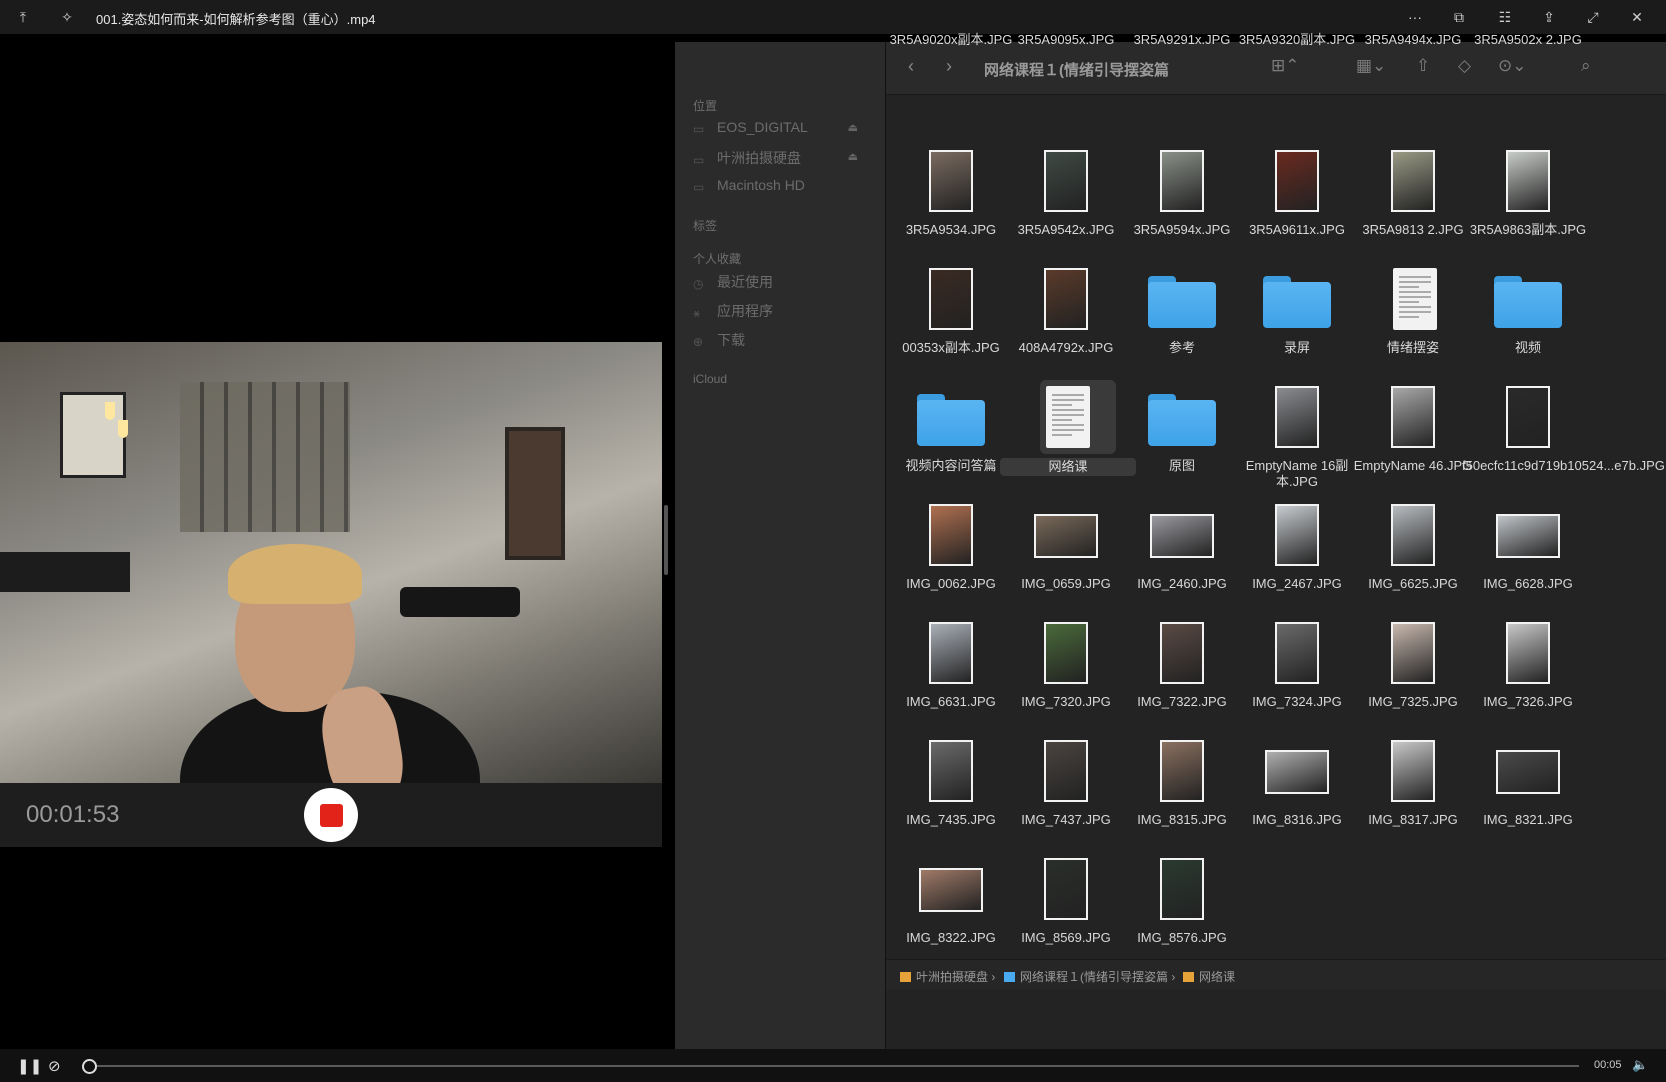  I want to click on file-item: IMG_7322.JPG, so click(1182, 677).